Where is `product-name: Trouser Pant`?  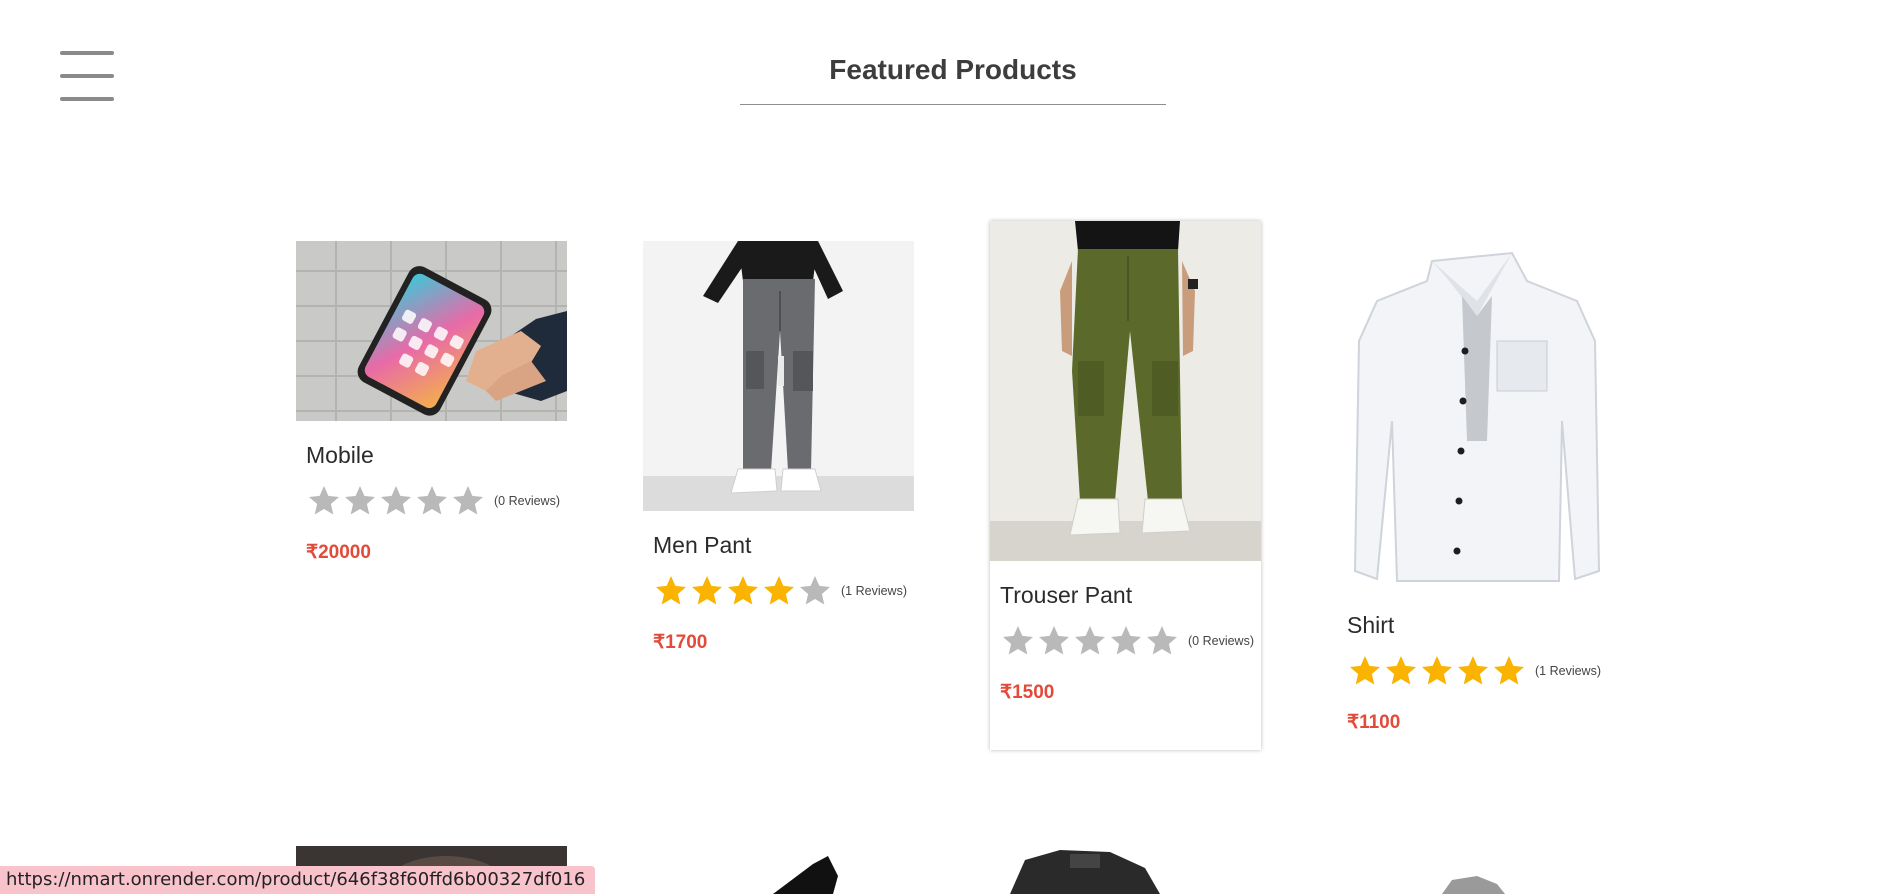
product-name: Trouser Pant is located at coordinates (1066, 595).